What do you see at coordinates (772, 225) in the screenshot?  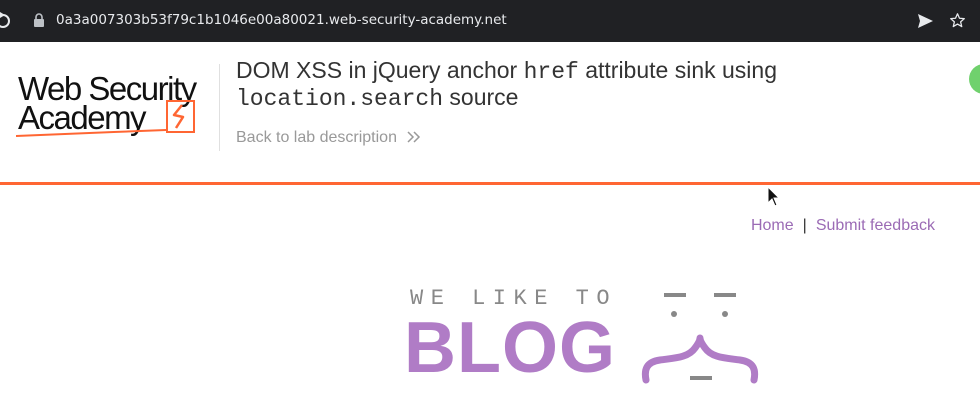 I see `home-link: Home` at bounding box center [772, 225].